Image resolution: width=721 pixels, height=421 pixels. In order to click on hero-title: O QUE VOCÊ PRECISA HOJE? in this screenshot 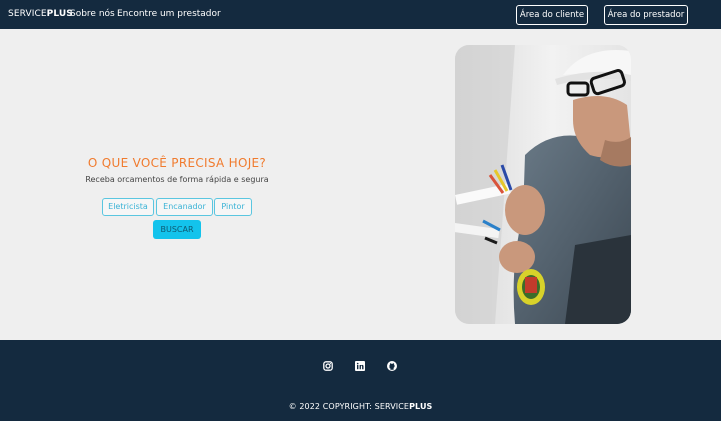, I will do `click(177, 163)`.